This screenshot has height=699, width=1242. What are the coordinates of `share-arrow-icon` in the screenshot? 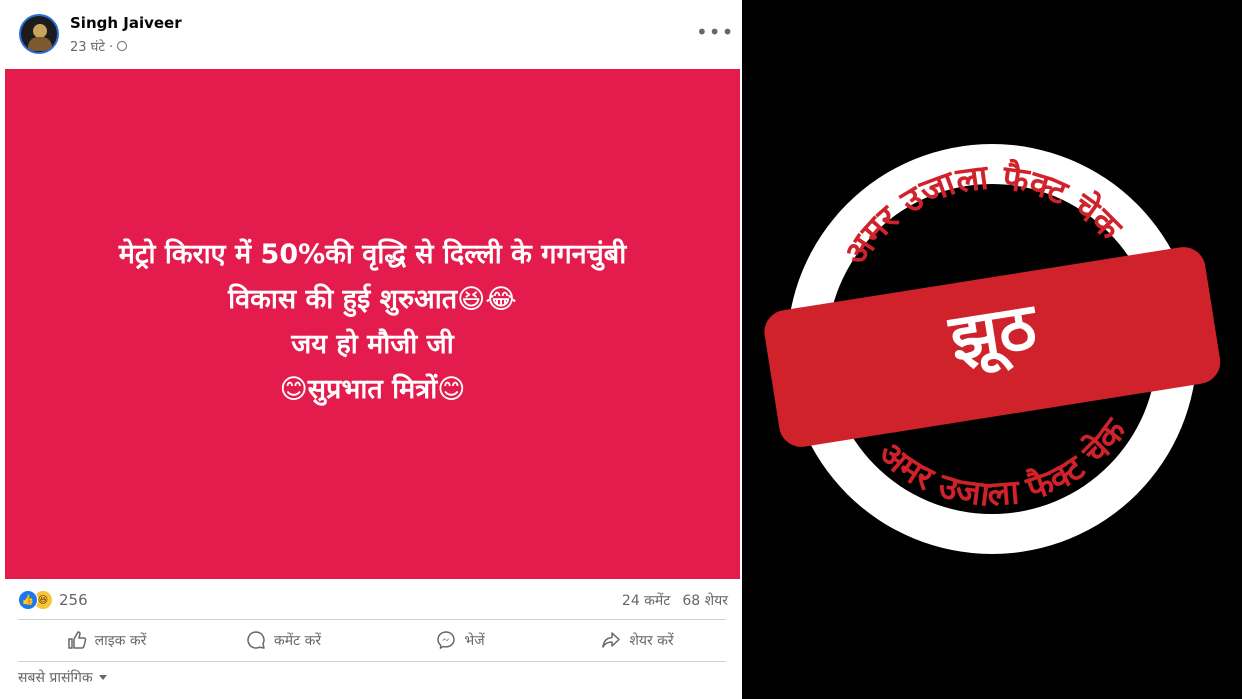 It's located at (611, 640).